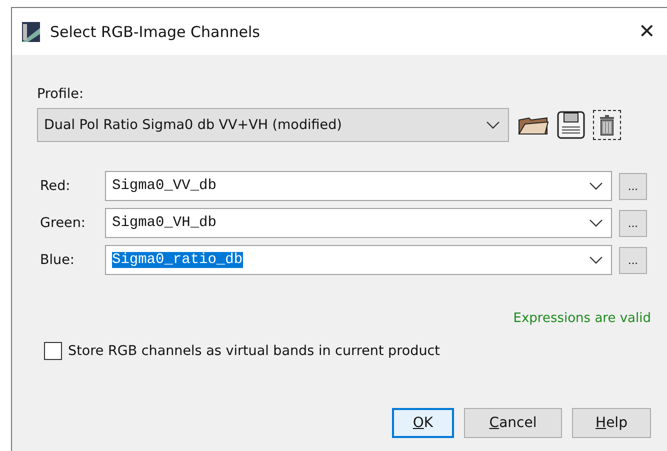  What do you see at coordinates (358, 260) in the screenshot?
I see `expression-dropdown: Sigma0_ratio_db` at bounding box center [358, 260].